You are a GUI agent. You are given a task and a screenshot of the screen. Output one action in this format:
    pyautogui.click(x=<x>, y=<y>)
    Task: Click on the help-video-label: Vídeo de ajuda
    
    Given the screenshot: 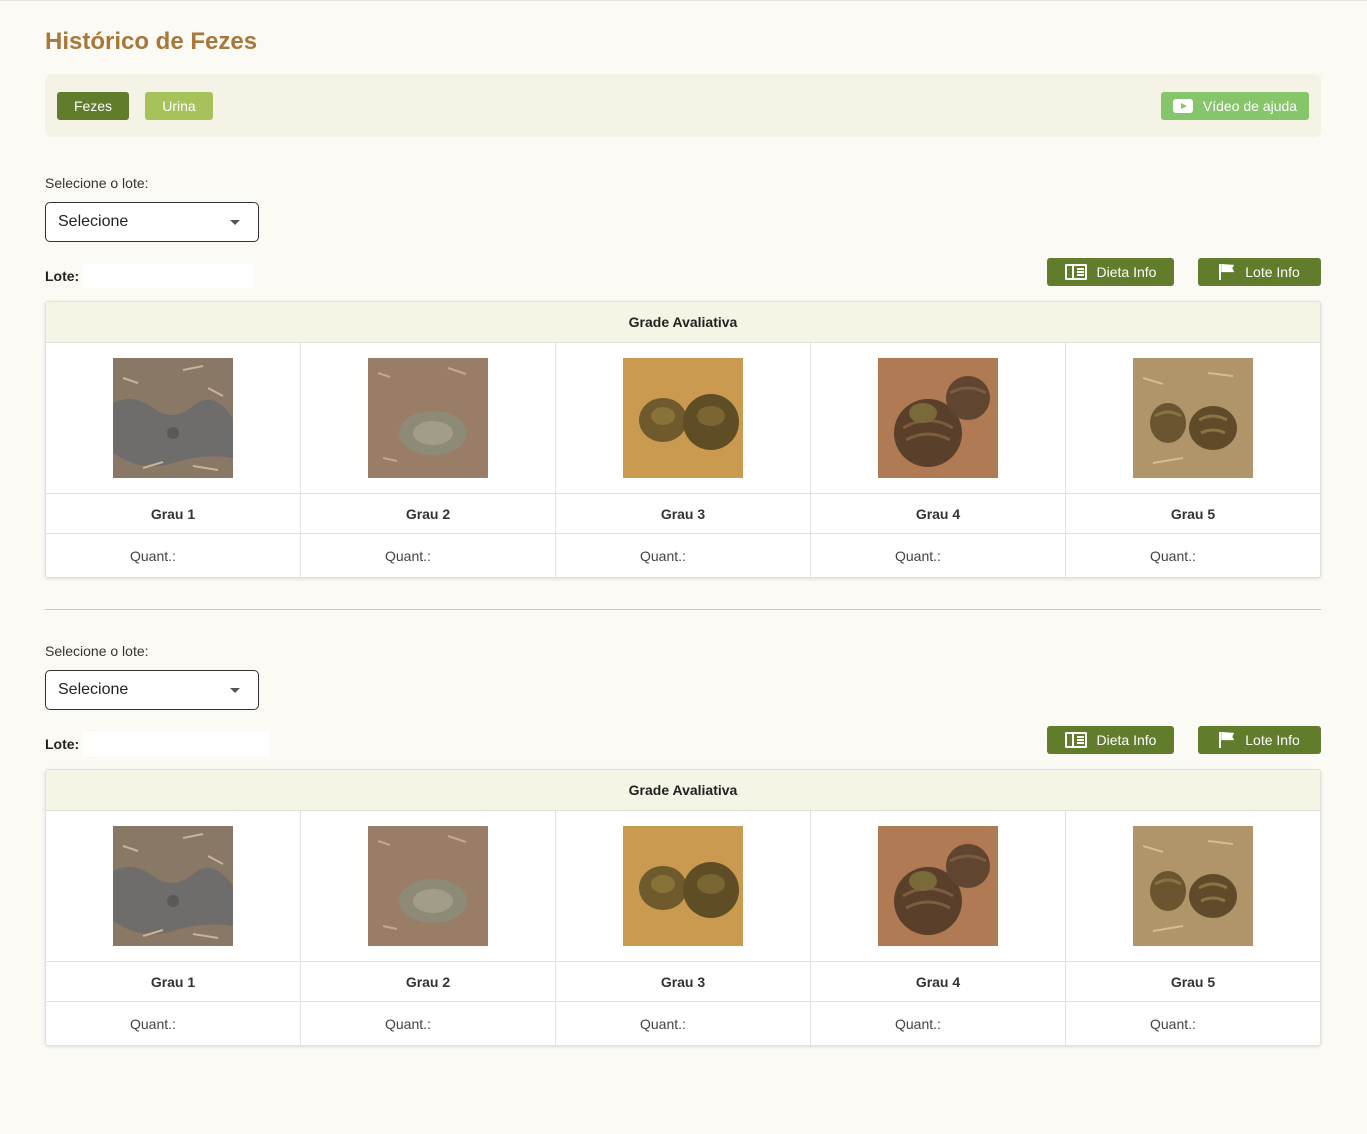 What is the action you would take?
    pyautogui.click(x=1250, y=106)
    